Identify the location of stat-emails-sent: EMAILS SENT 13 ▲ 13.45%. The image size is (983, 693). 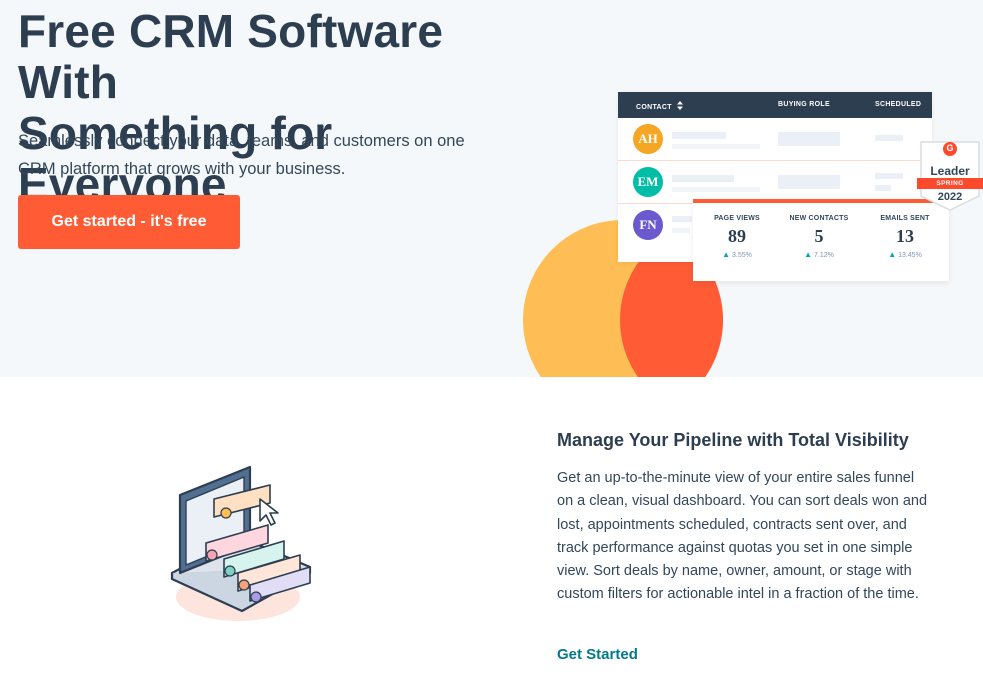
(905, 237).